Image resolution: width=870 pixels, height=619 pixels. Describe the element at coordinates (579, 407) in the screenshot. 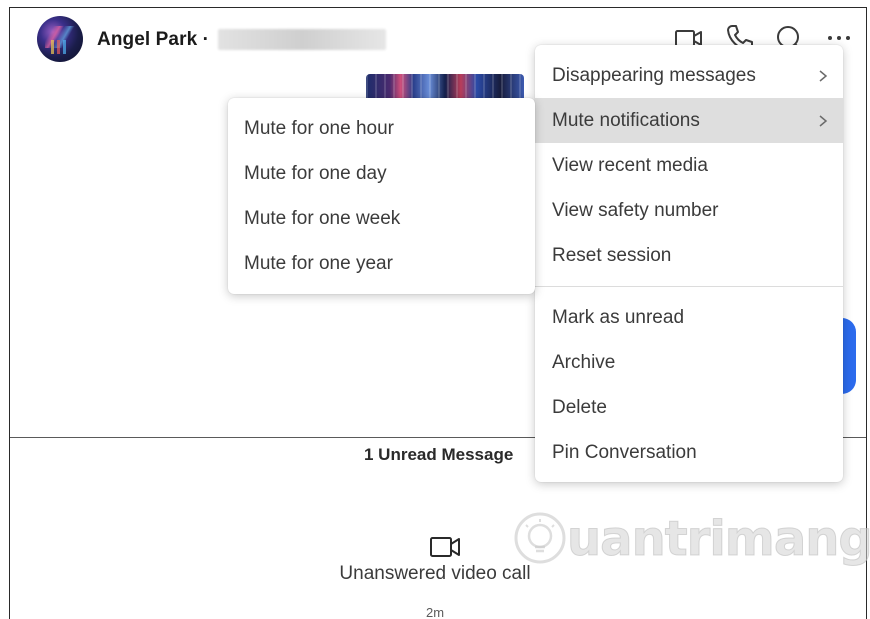

I see `menu-item-label: Delete` at that location.